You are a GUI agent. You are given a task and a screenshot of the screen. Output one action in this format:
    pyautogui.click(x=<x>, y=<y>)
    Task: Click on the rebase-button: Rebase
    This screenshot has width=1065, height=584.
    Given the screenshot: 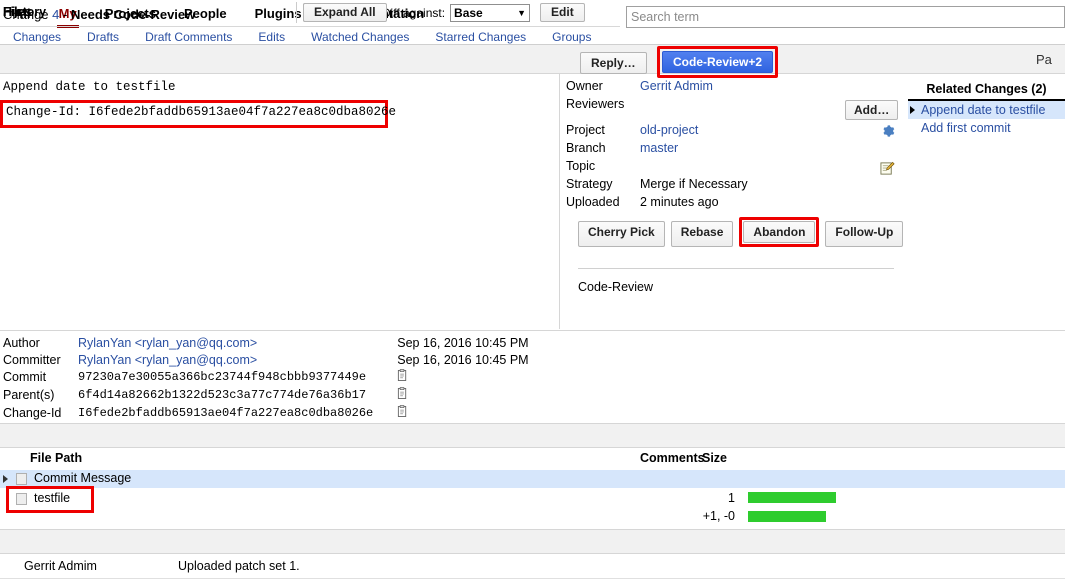 What is the action you would take?
    pyautogui.click(x=702, y=234)
    